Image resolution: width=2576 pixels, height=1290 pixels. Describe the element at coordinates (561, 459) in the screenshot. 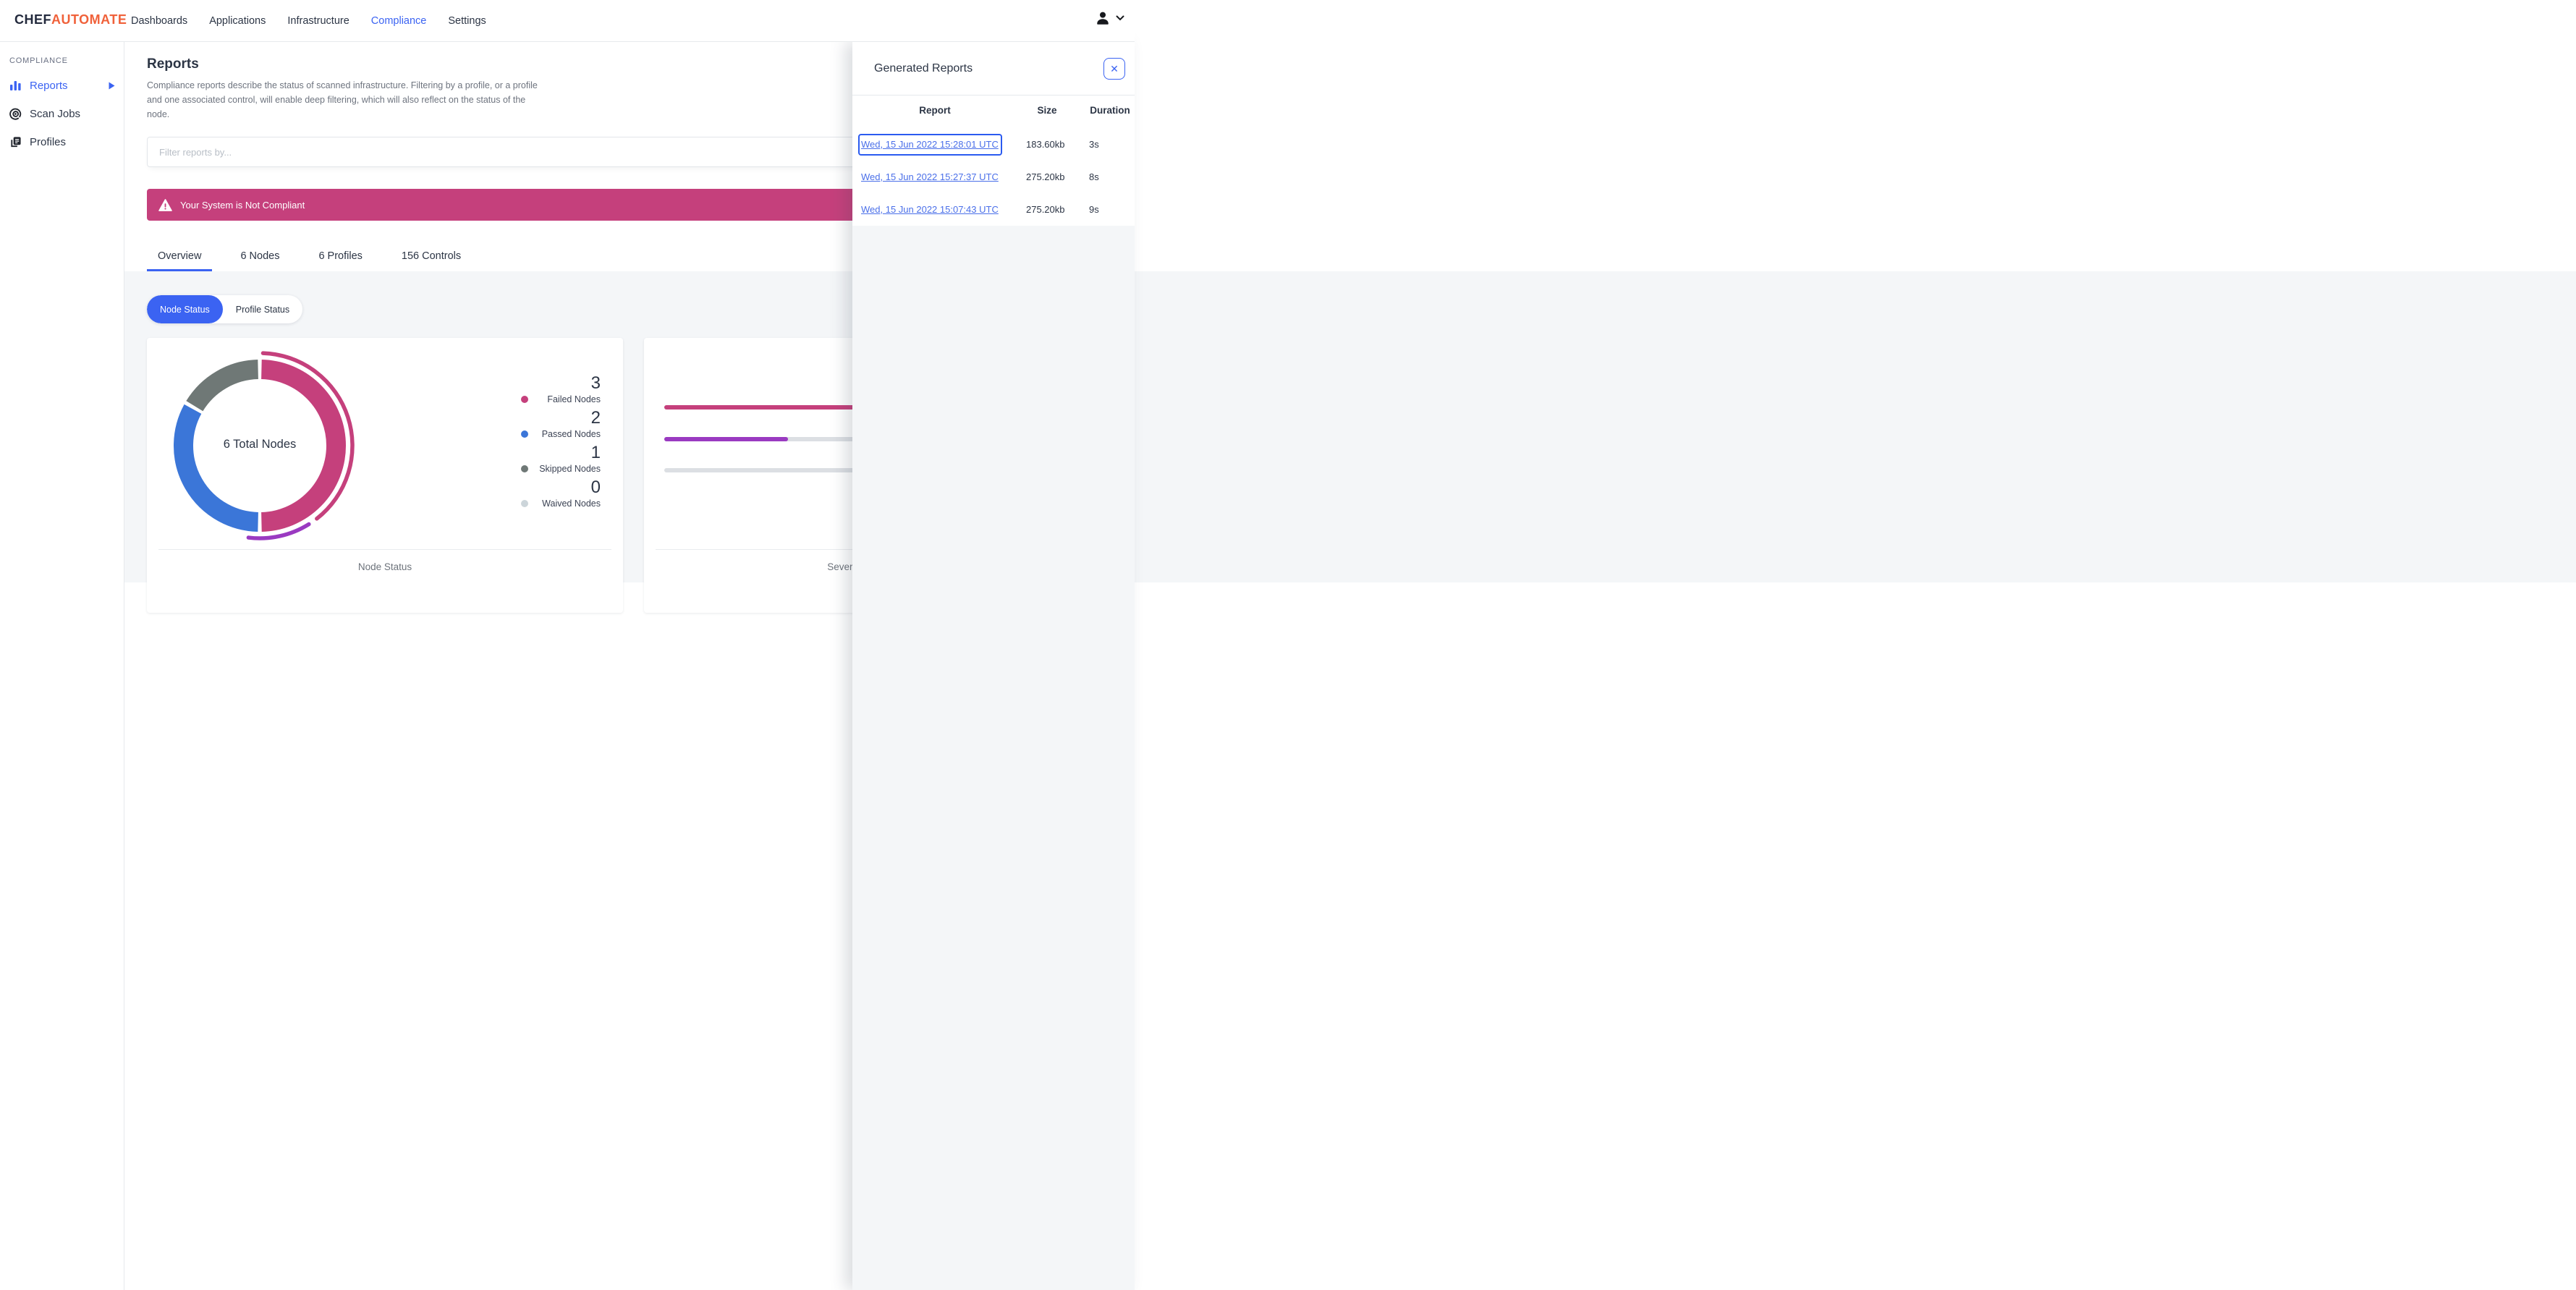

I see `legend-entry-skipped: 1 Skipped Nodes` at that location.